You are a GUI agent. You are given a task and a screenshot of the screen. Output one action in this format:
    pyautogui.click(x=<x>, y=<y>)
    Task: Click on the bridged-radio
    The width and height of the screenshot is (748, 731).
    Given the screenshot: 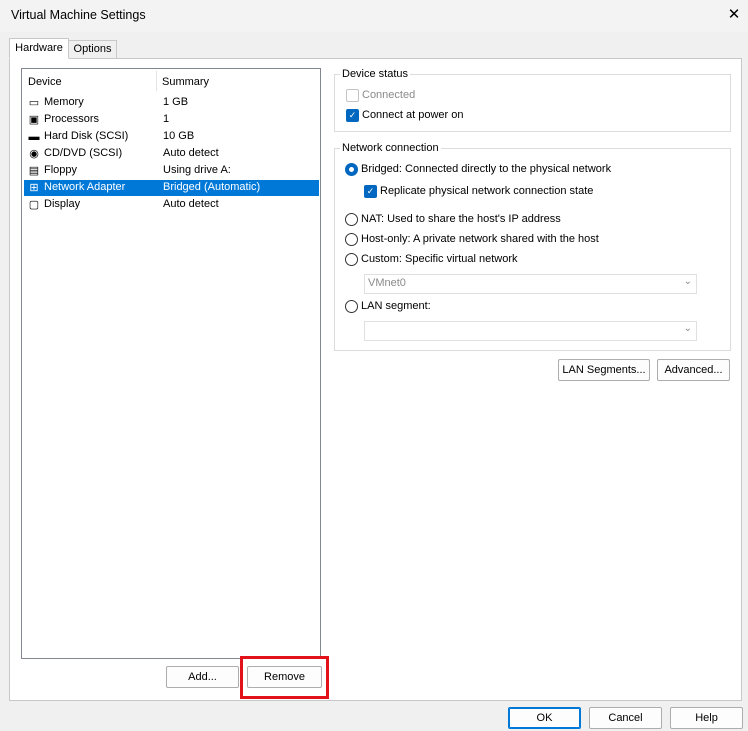 What is the action you would take?
    pyautogui.click(x=351, y=169)
    